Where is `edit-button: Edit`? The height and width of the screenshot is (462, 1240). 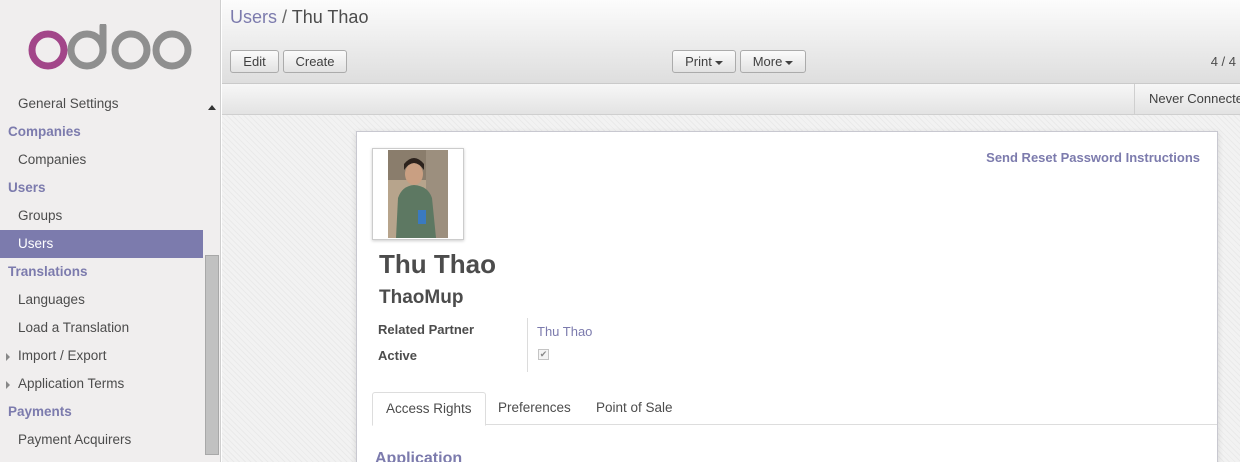
edit-button: Edit is located at coordinates (254, 61).